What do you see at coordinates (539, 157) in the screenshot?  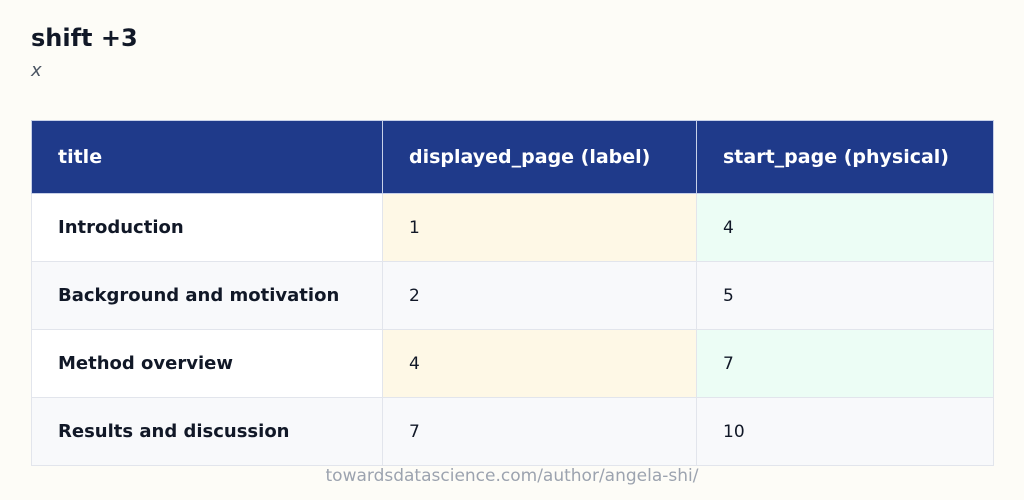 I see `column-header-displayed-page: displayed_page (label)` at bounding box center [539, 157].